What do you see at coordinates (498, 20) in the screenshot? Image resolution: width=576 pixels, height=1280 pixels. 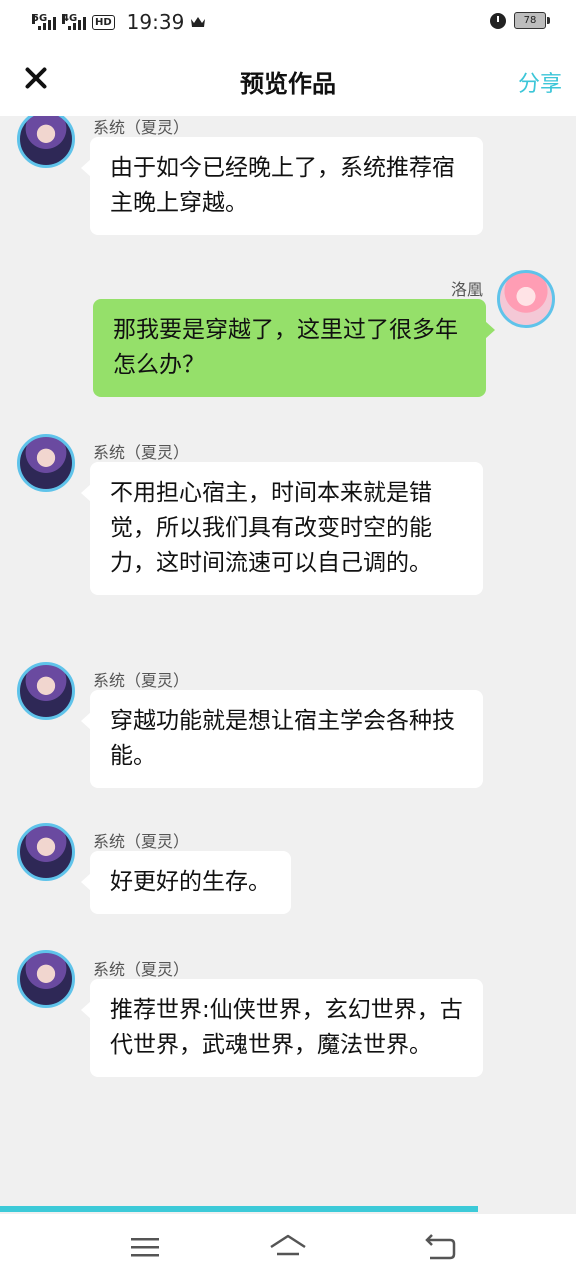 I see `alarm-icon` at bounding box center [498, 20].